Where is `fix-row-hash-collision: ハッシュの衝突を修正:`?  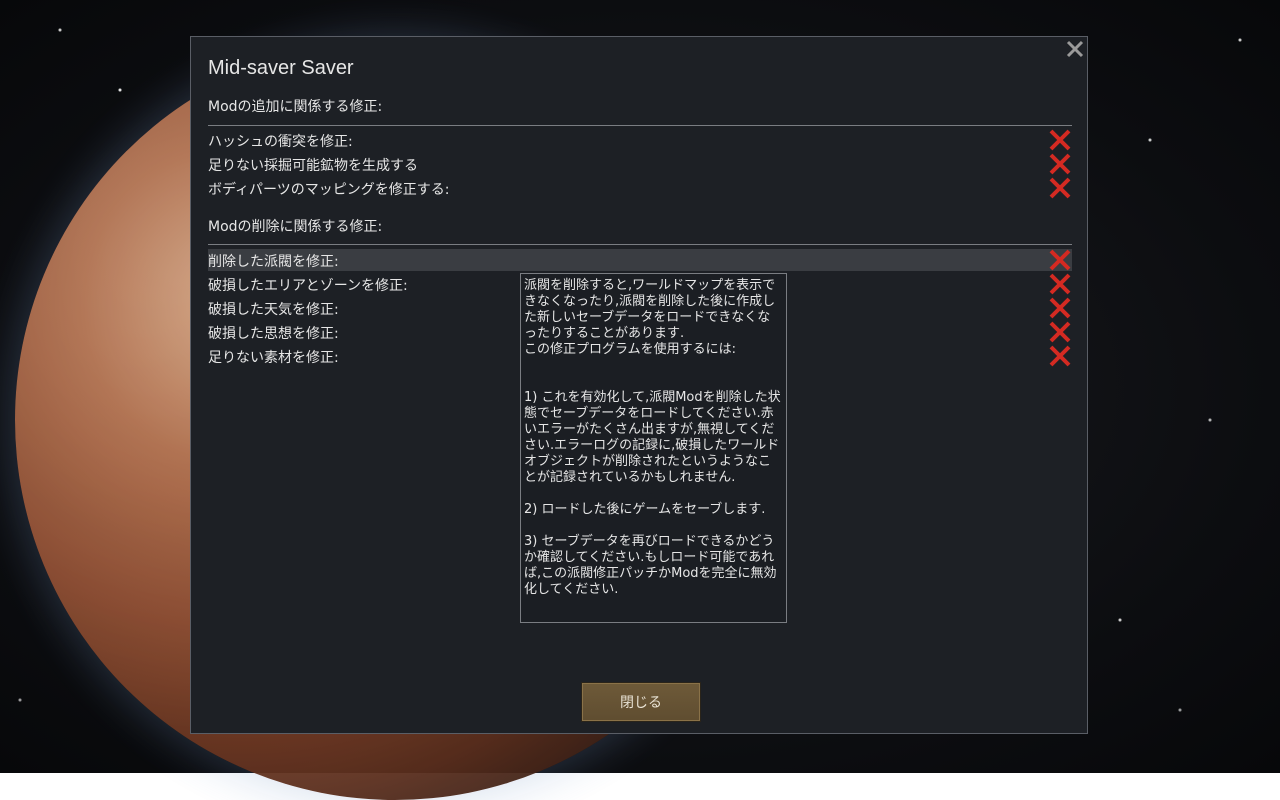
fix-row-hash-collision: ハッシュの衝突を修正: is located at coordinates (640, 140).